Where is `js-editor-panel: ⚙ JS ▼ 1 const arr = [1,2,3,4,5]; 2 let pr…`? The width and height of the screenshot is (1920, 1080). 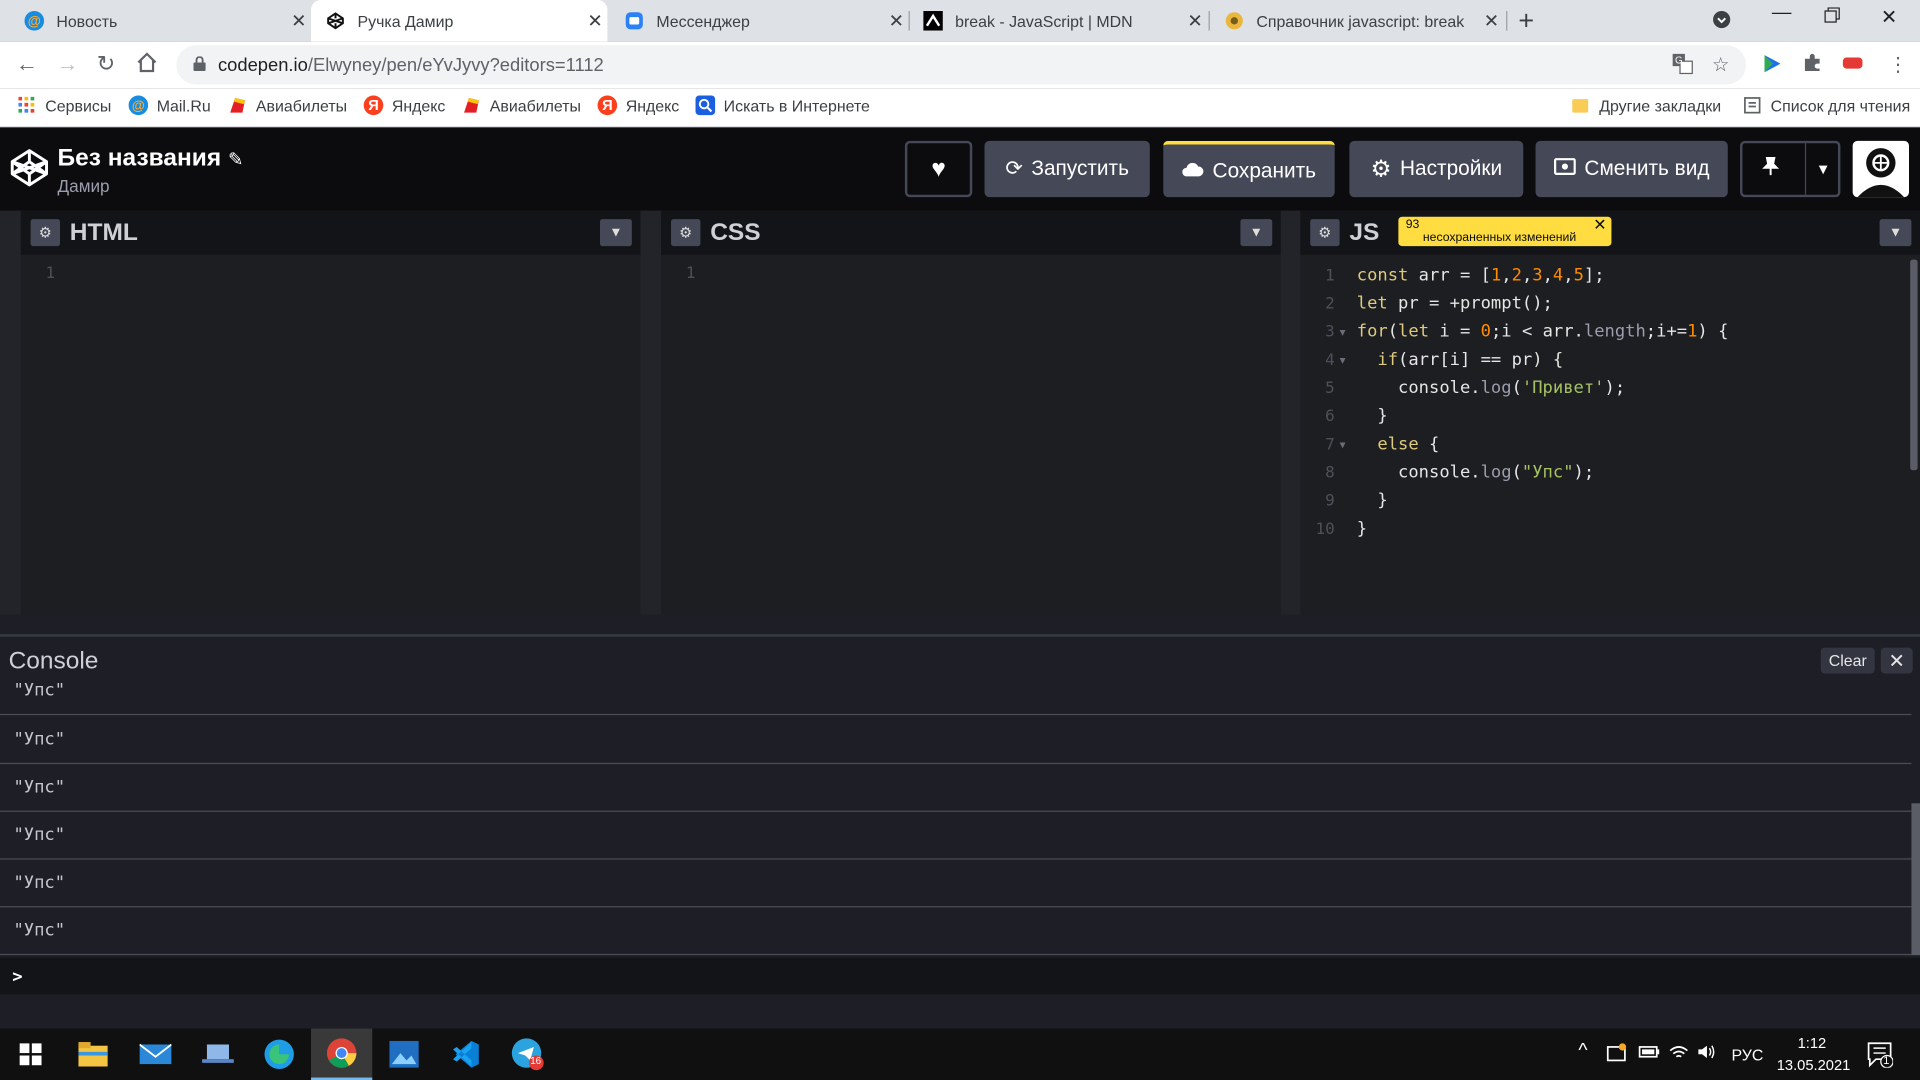 js-editor-panel: ⚙ JS ▼ 1 const arr = [1,2,3,4,5]; 2 let pr… is located at coordinates (1610, 412).